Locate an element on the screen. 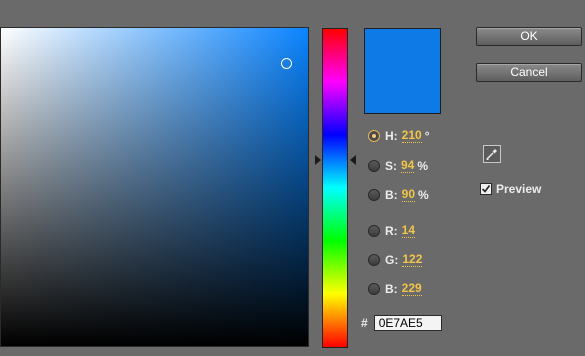 This screenshot has width=585, height=356. checkmark-icon is located at coordinates (486, 189).